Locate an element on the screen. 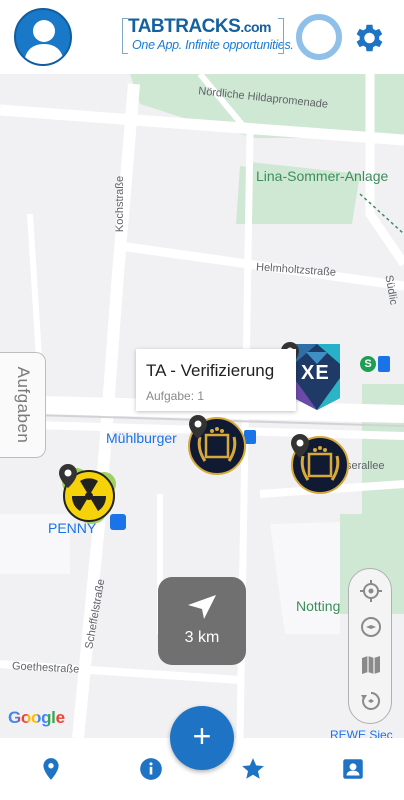  add-fab-button: + is located at coordinates (202, 738).